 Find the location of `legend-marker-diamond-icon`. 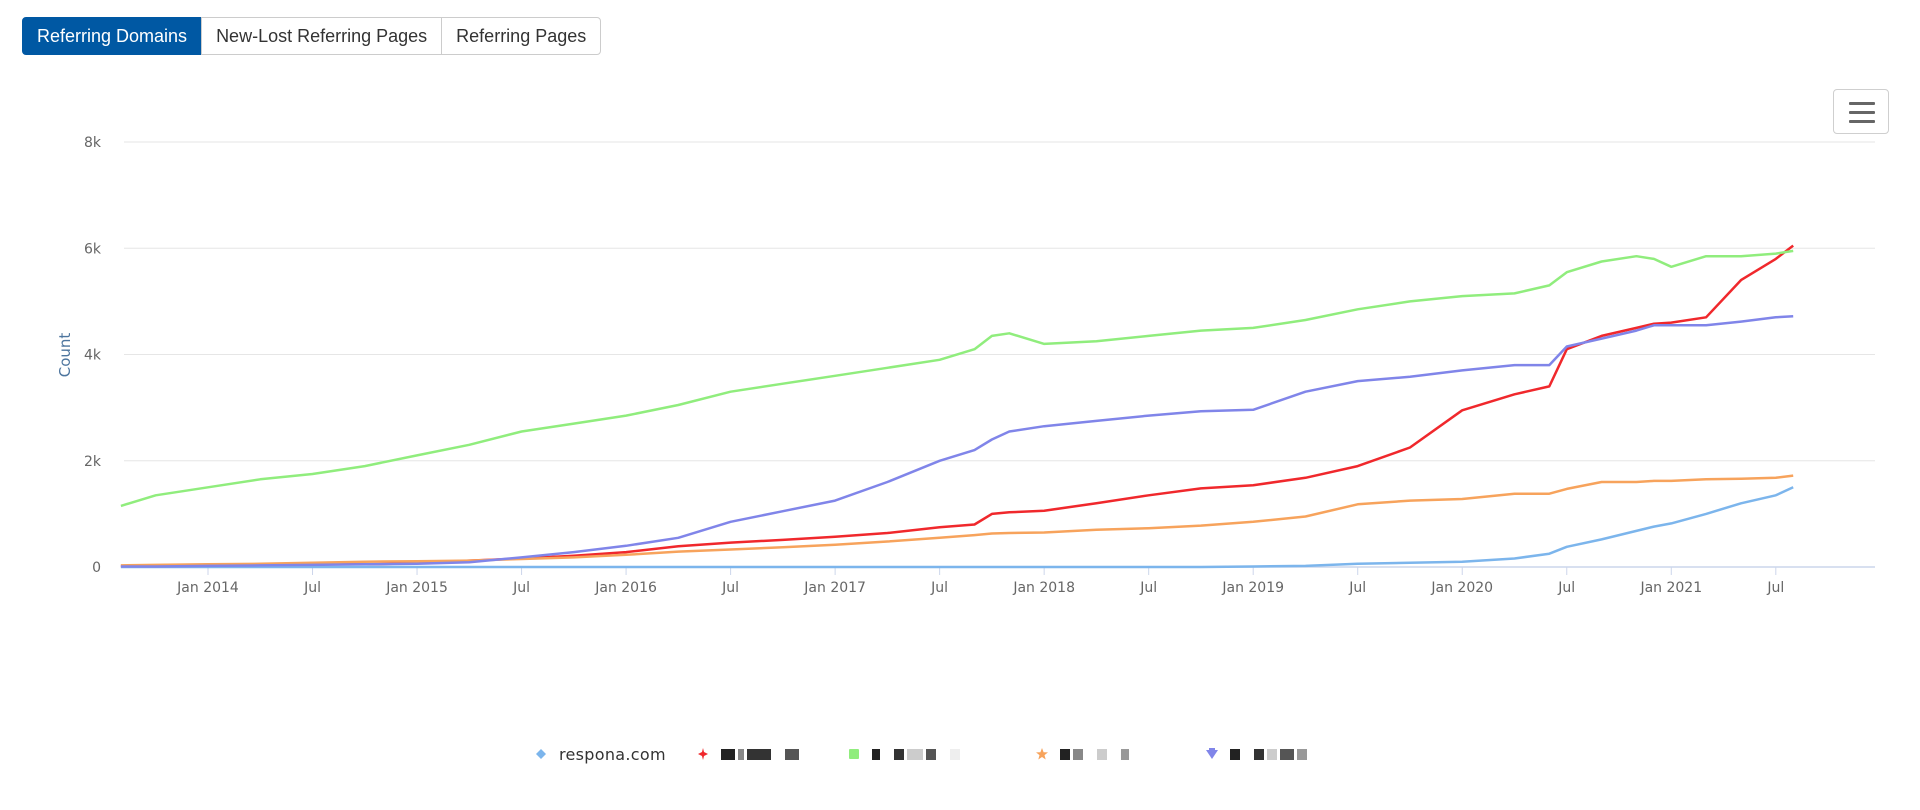

legend-marker-diamond-icon is located at coordinates (541, 754).